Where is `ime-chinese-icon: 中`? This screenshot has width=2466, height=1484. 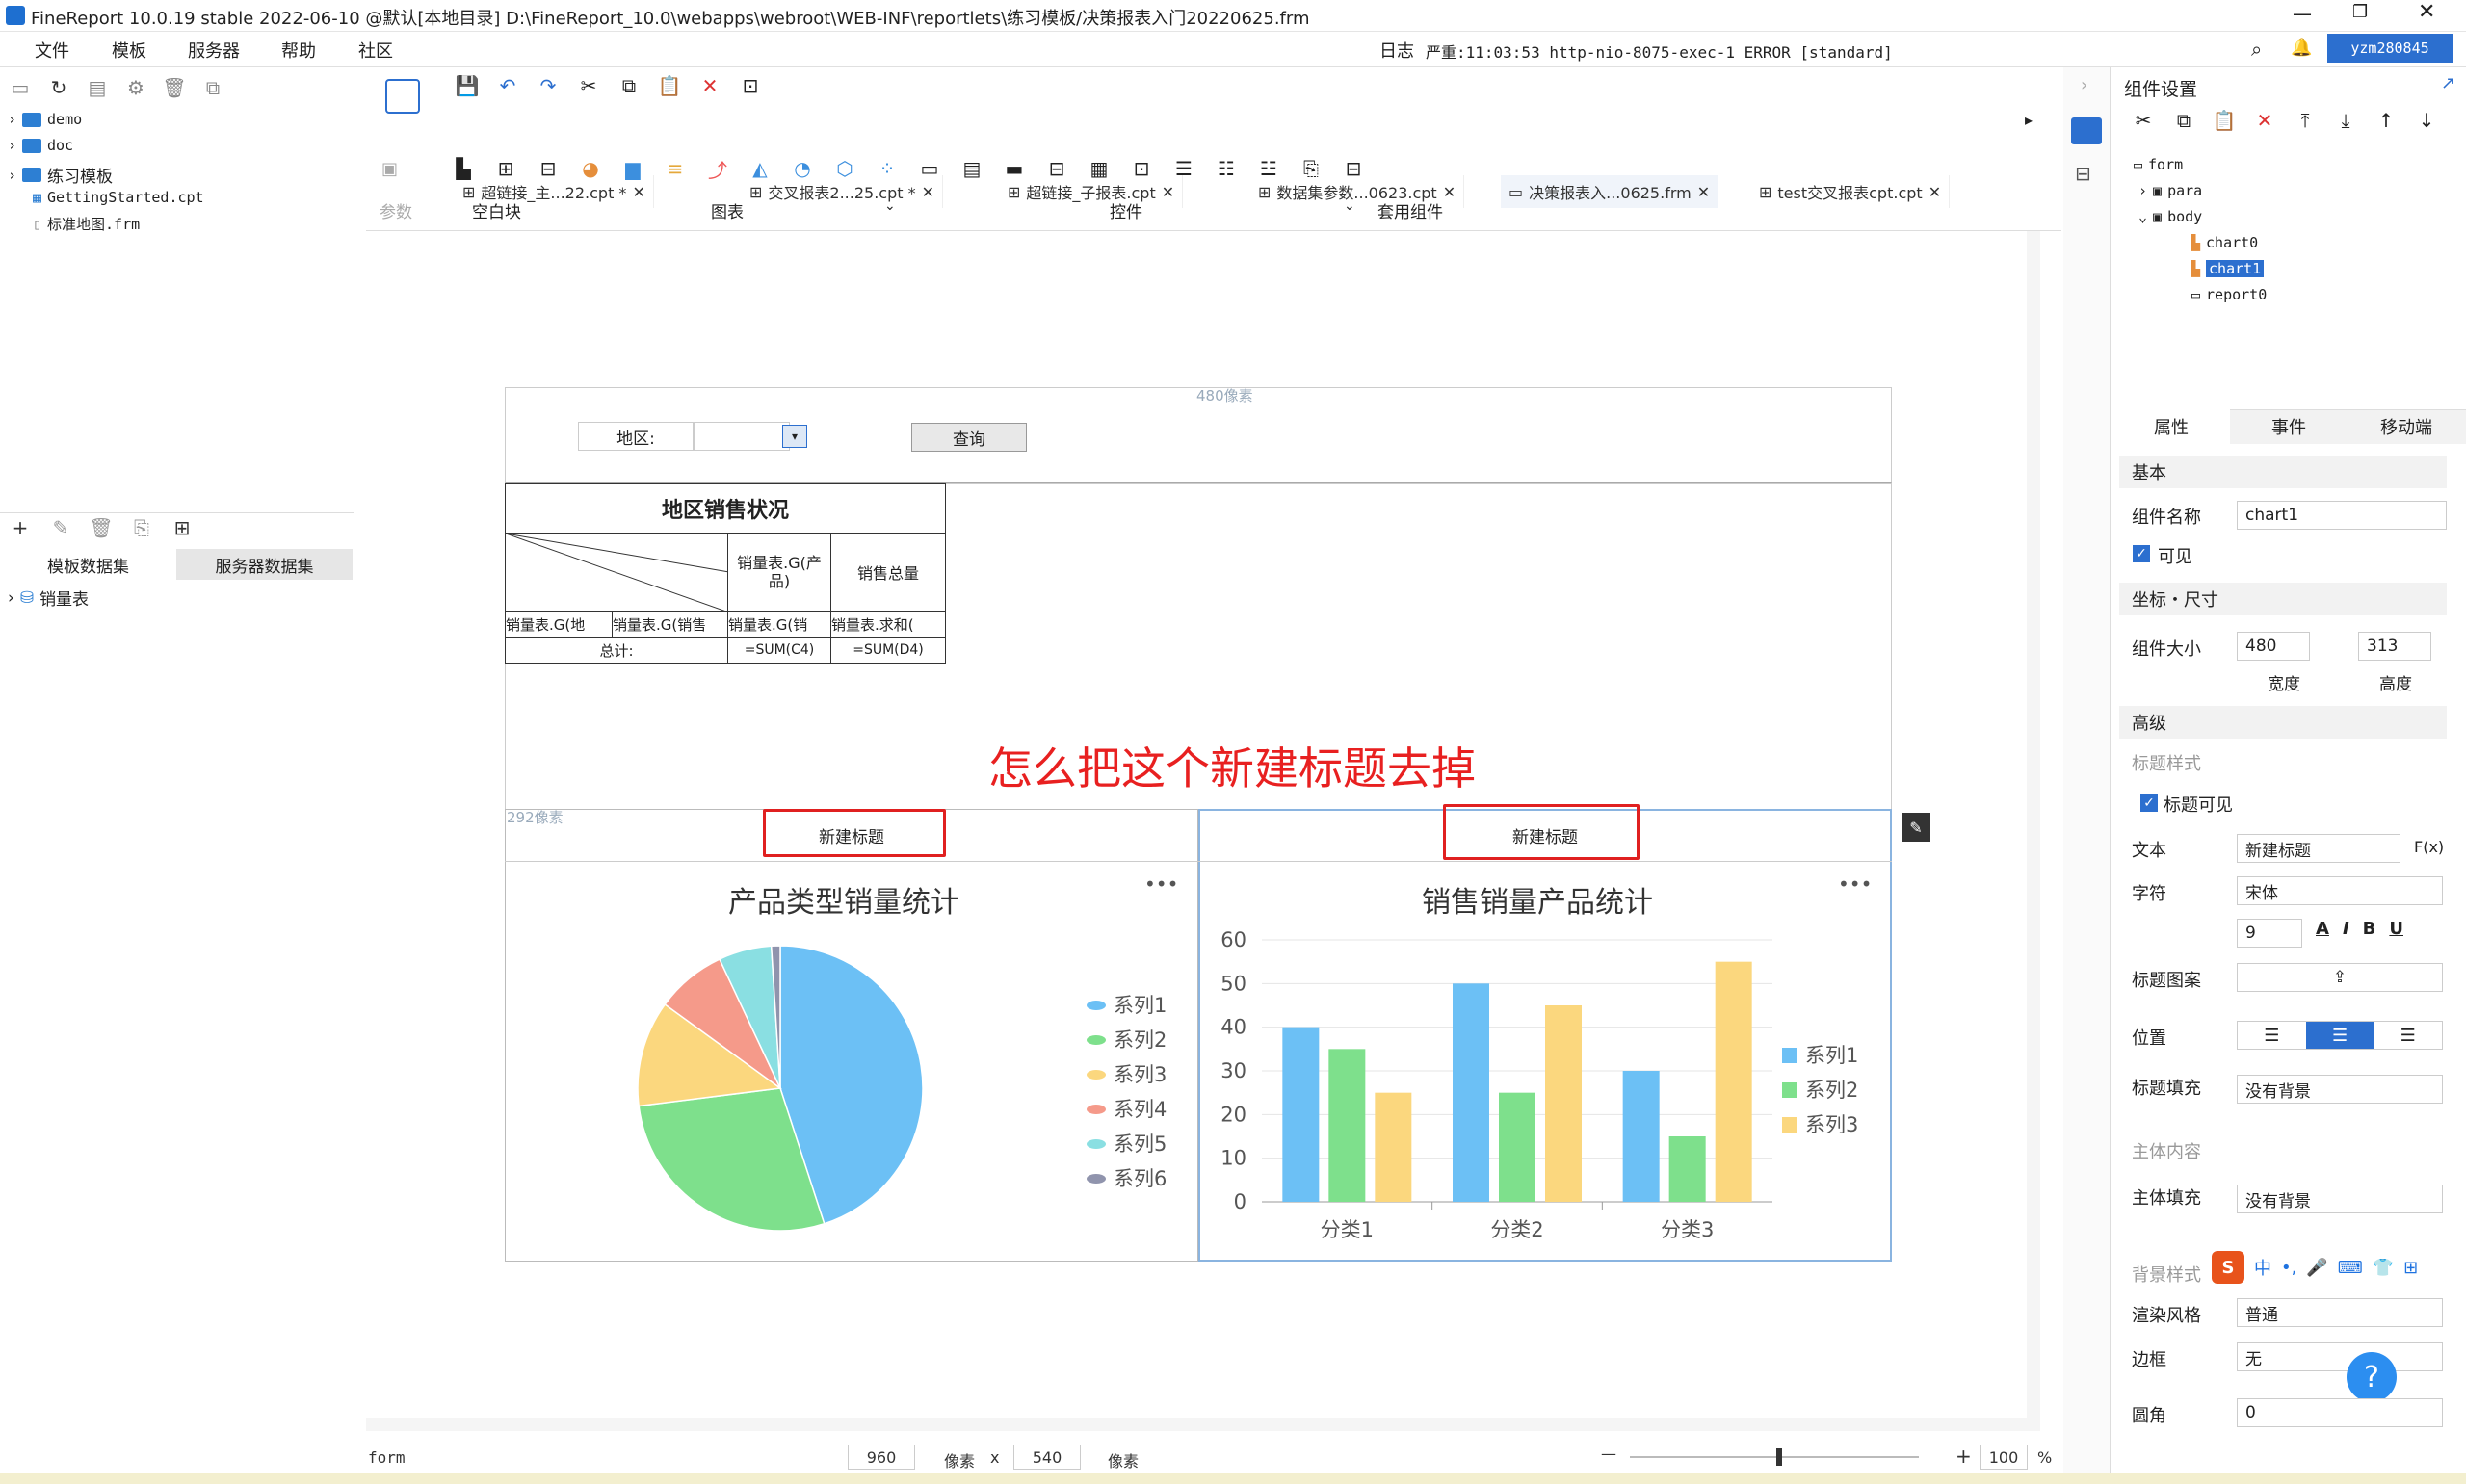 ime-chinese-icon: 中 is located at coordinates (2262, 1268).